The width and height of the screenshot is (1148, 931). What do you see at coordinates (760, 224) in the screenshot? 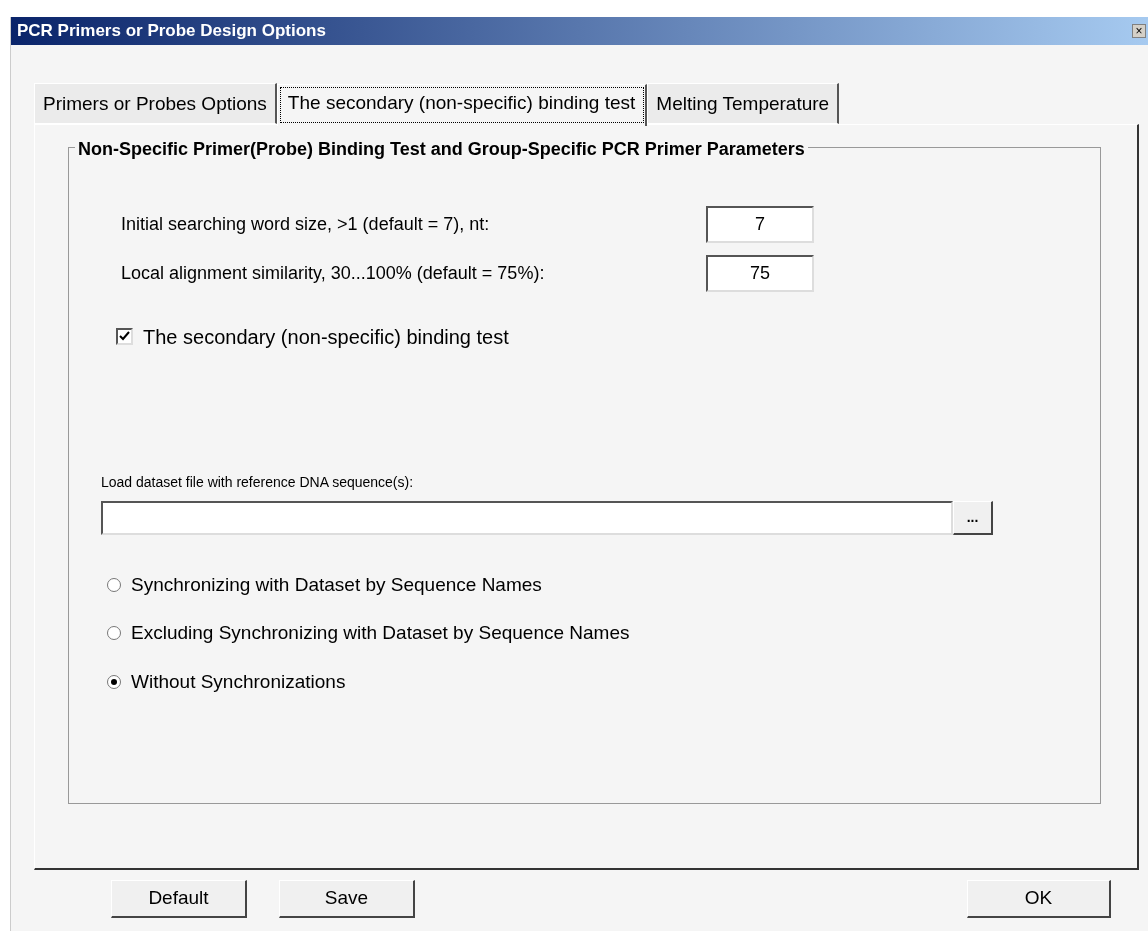
I see `input-field: 7` at bounding box center [760, 224].